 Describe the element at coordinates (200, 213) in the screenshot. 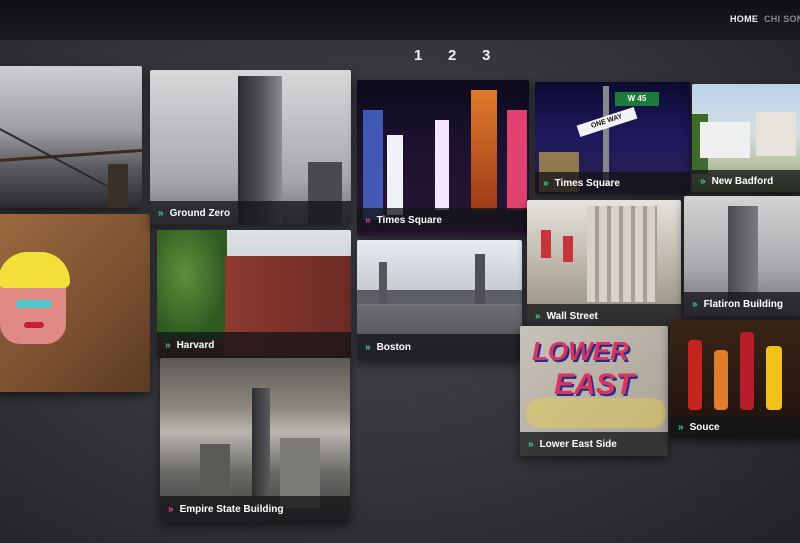

I see `tile-title: Ground Zero` at that location.